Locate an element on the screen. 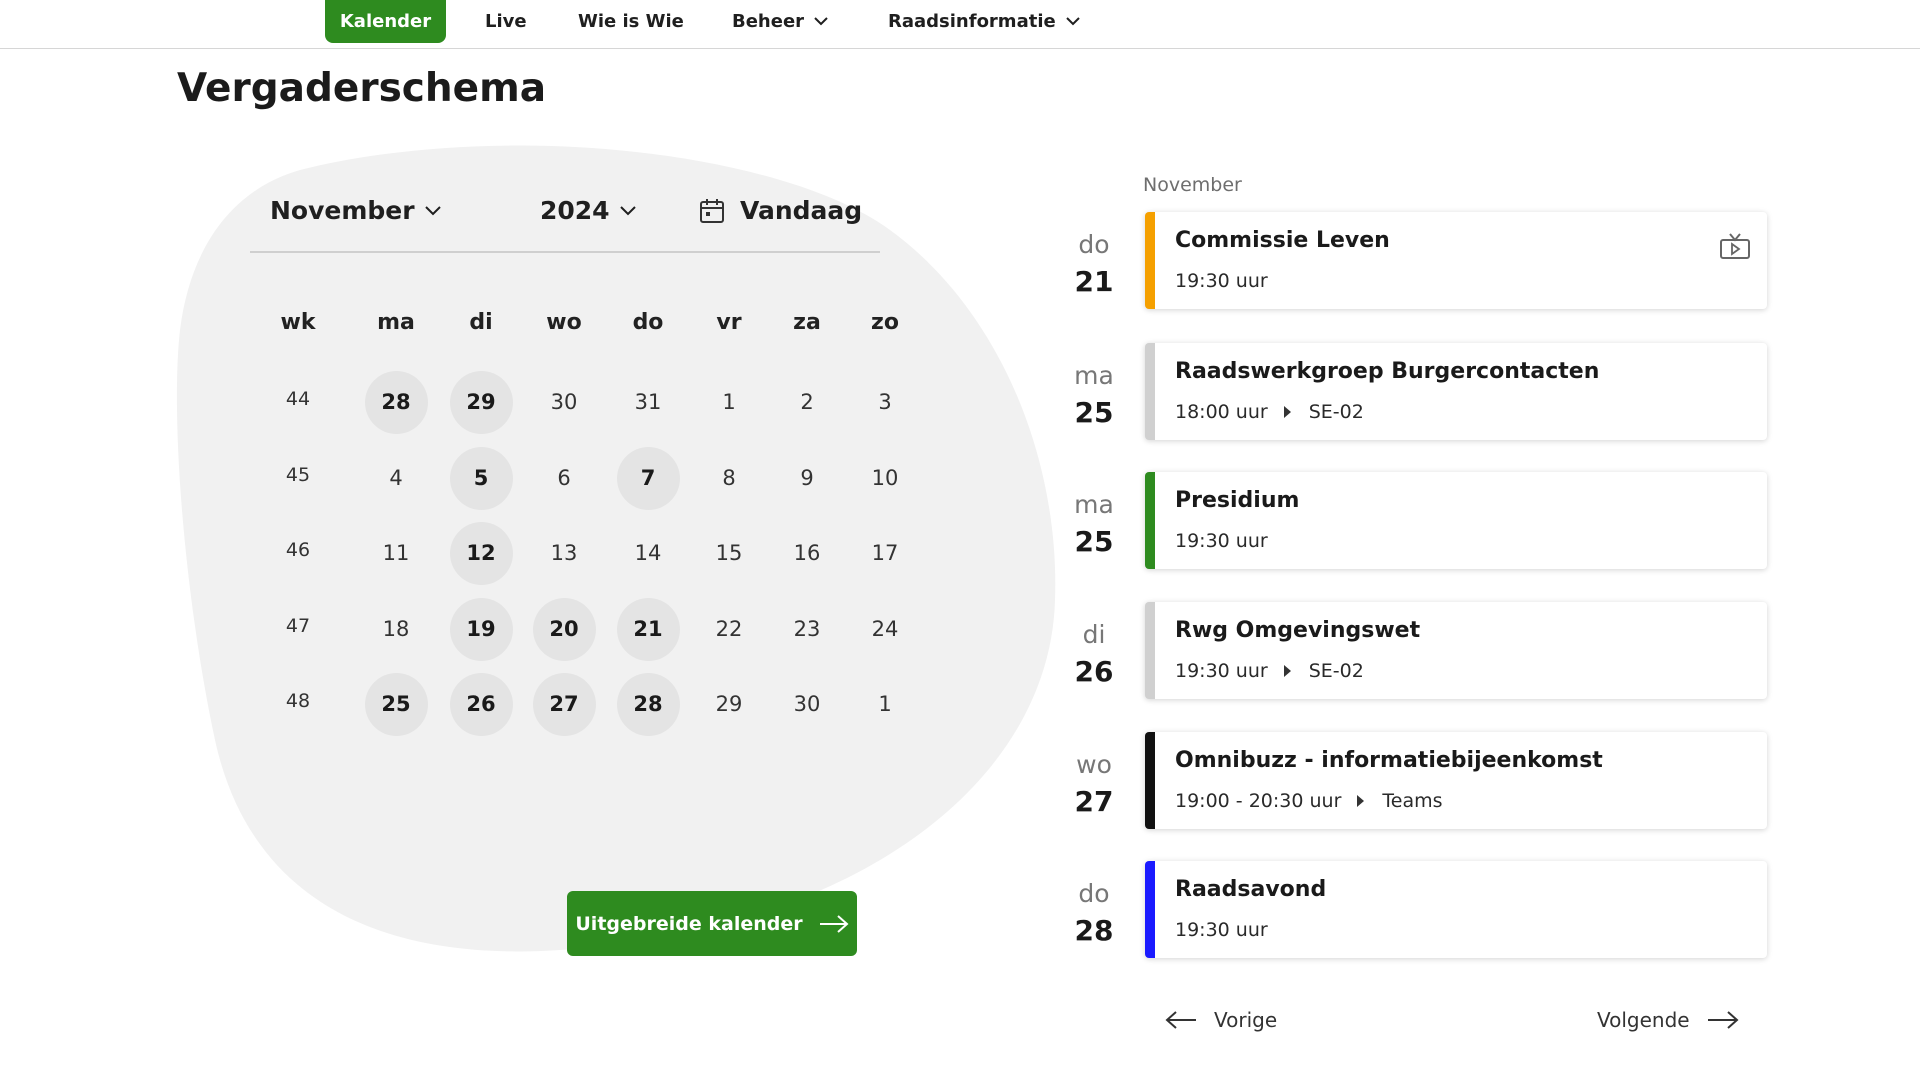 This screenshot has width=1920, height=1080. calendar-day: 24 is located at coordinates (885, 629).